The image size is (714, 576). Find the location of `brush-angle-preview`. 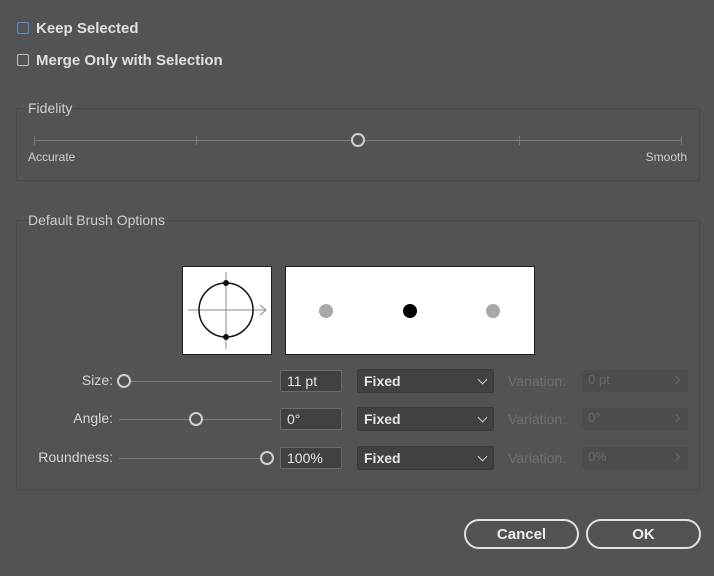

brush-angle-preview is located at coordinates (227, 310).